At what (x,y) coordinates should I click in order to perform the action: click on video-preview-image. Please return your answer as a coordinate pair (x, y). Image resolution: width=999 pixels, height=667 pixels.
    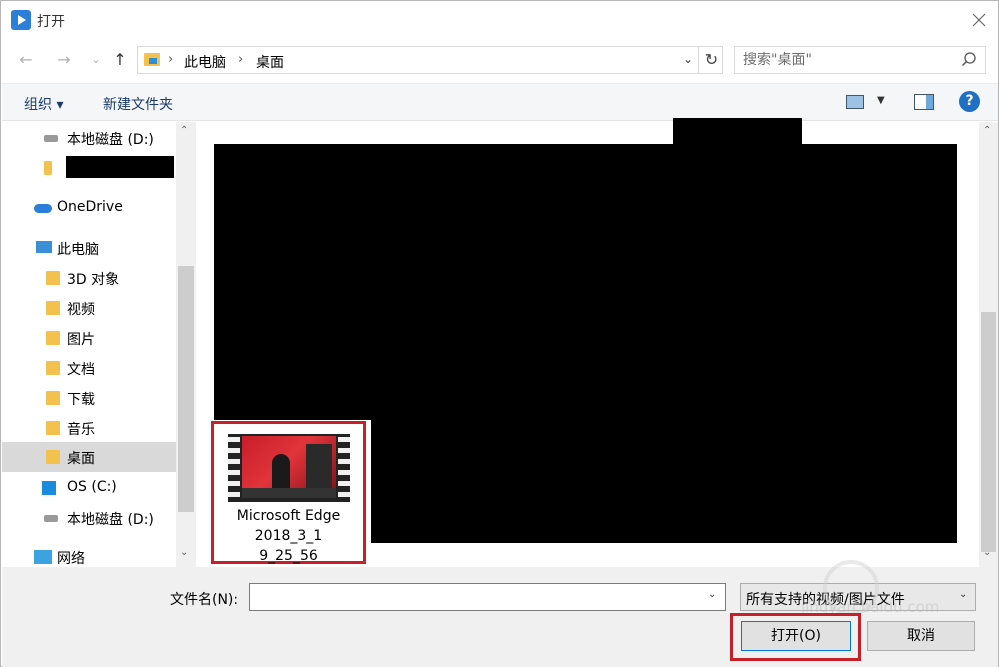
    Looking at the image, I should click on (289, 467).